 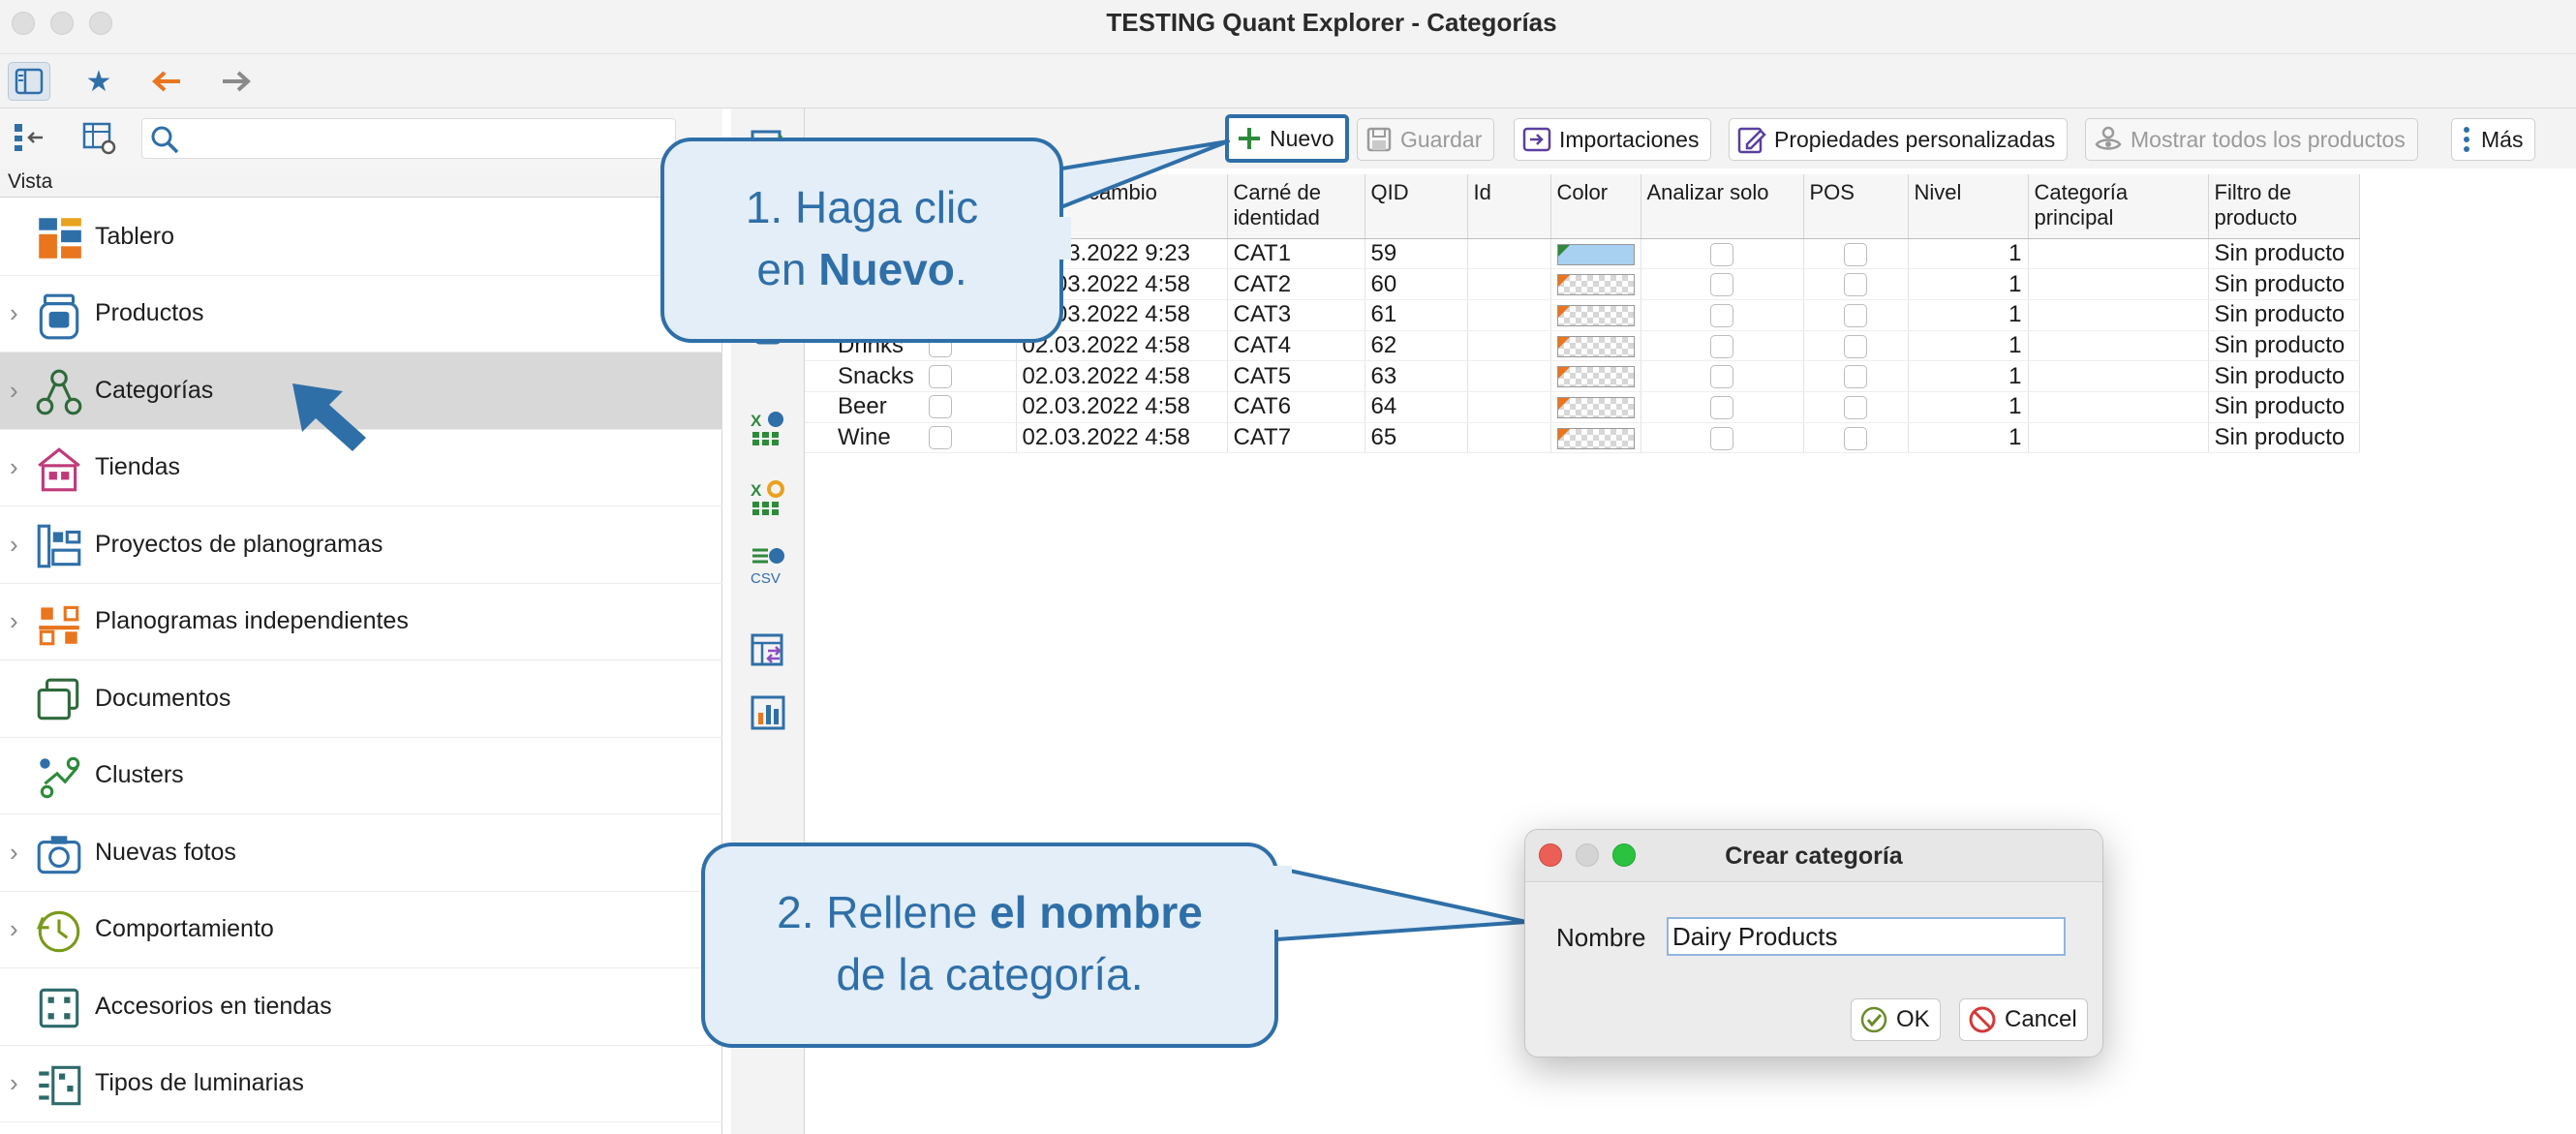 I want to click on table-row: Wine 02.03.2022 4:58 CAT7 65 1 Sin producto, so click(x=1582, y=438).